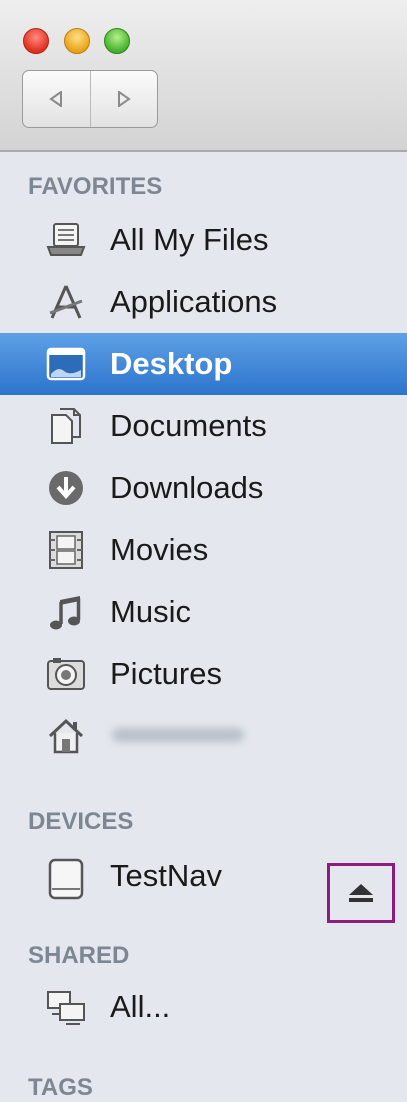 This screenshot has height=1102, width=407. What do you see at coordinates (159, 549) in the screenshot?
I see `sidebar-item-label: Movies` at bounding box center [159, 549].